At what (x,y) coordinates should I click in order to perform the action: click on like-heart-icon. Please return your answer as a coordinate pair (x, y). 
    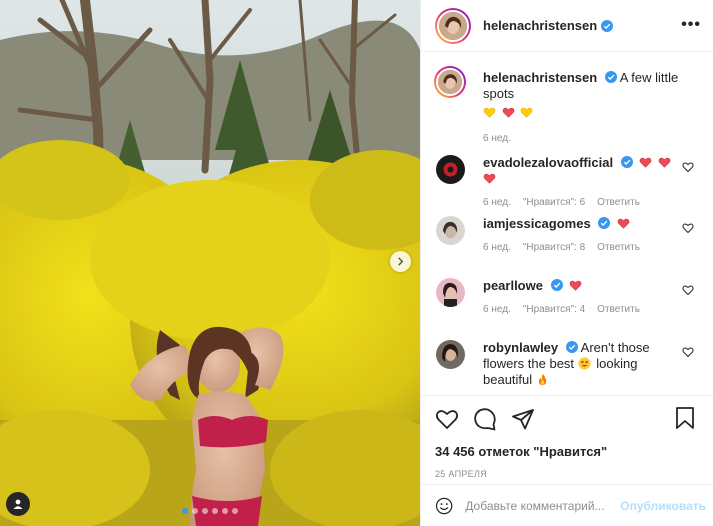
    Looking at the image, I should click on (447, 419).